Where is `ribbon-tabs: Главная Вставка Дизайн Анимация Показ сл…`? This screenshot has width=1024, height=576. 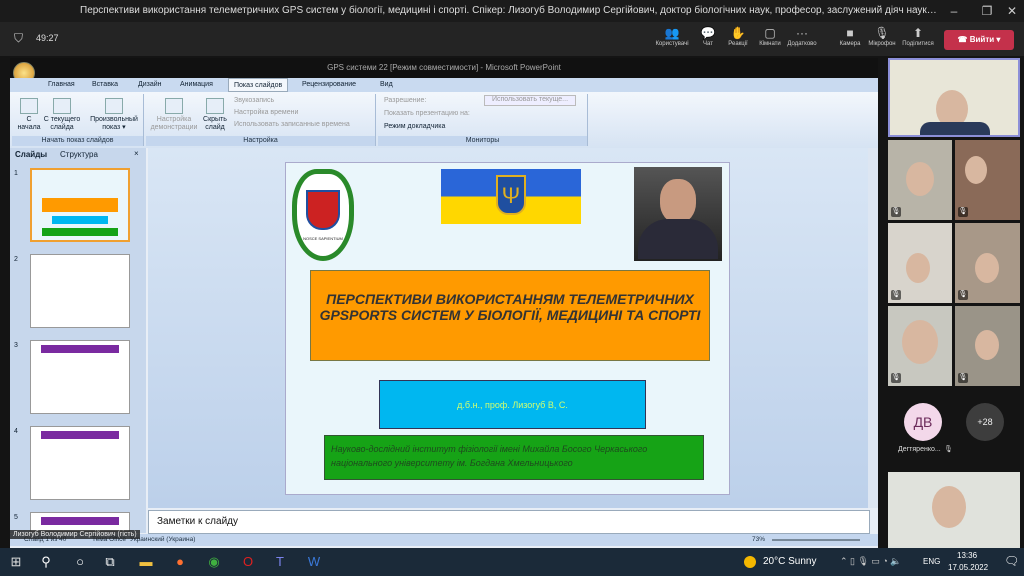 ribbon-tabs: Главная Вставка Дизайн Анимация Показ сл… is located at coordinates (444, 85).